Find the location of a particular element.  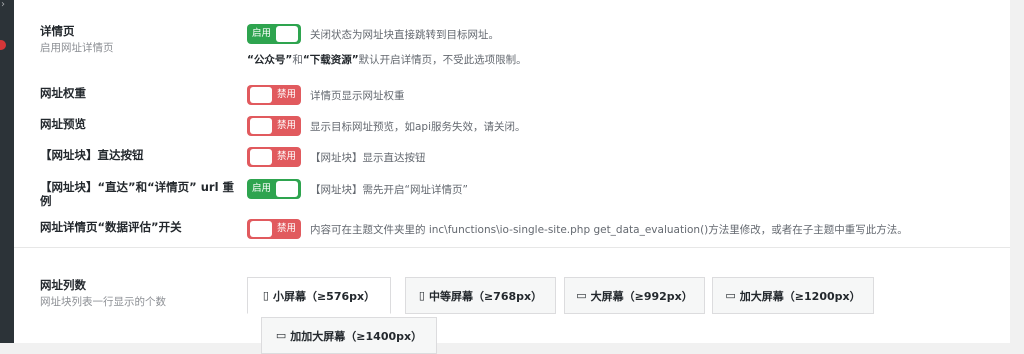

section-divider is located at coordinates (512, 247).